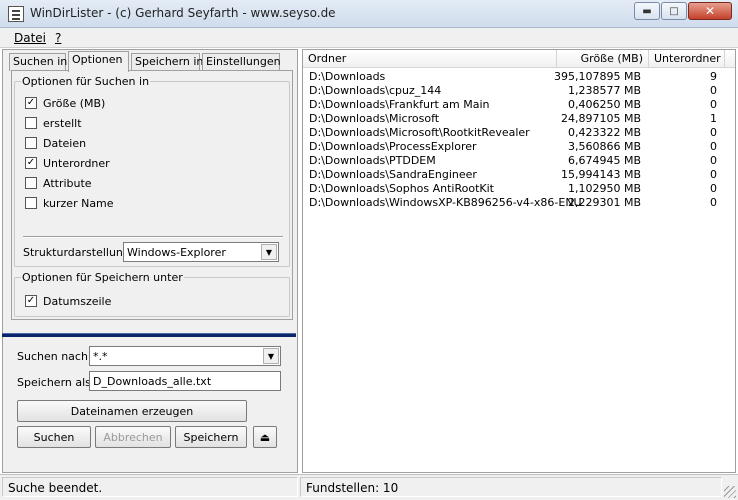  I want to click on cell-folder: D:\Downloads\Microsoft\RootkitRevealer, so click(419, 132).